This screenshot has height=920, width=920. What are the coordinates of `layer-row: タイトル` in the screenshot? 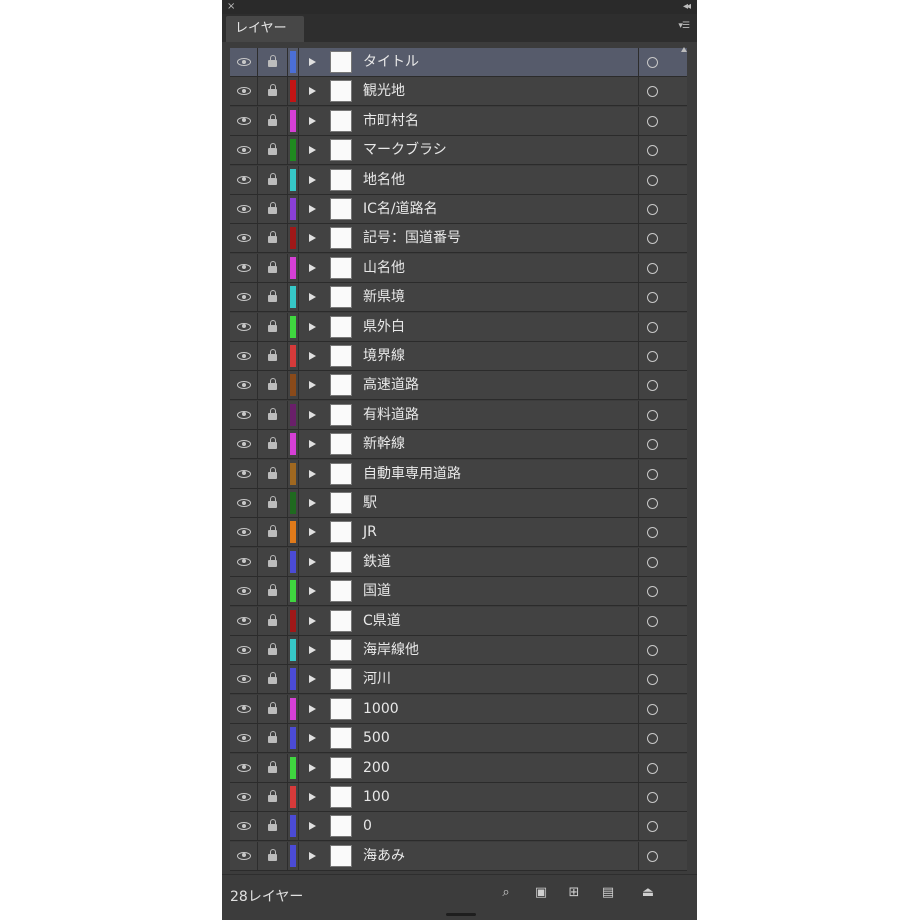 It's located at (458, 63).